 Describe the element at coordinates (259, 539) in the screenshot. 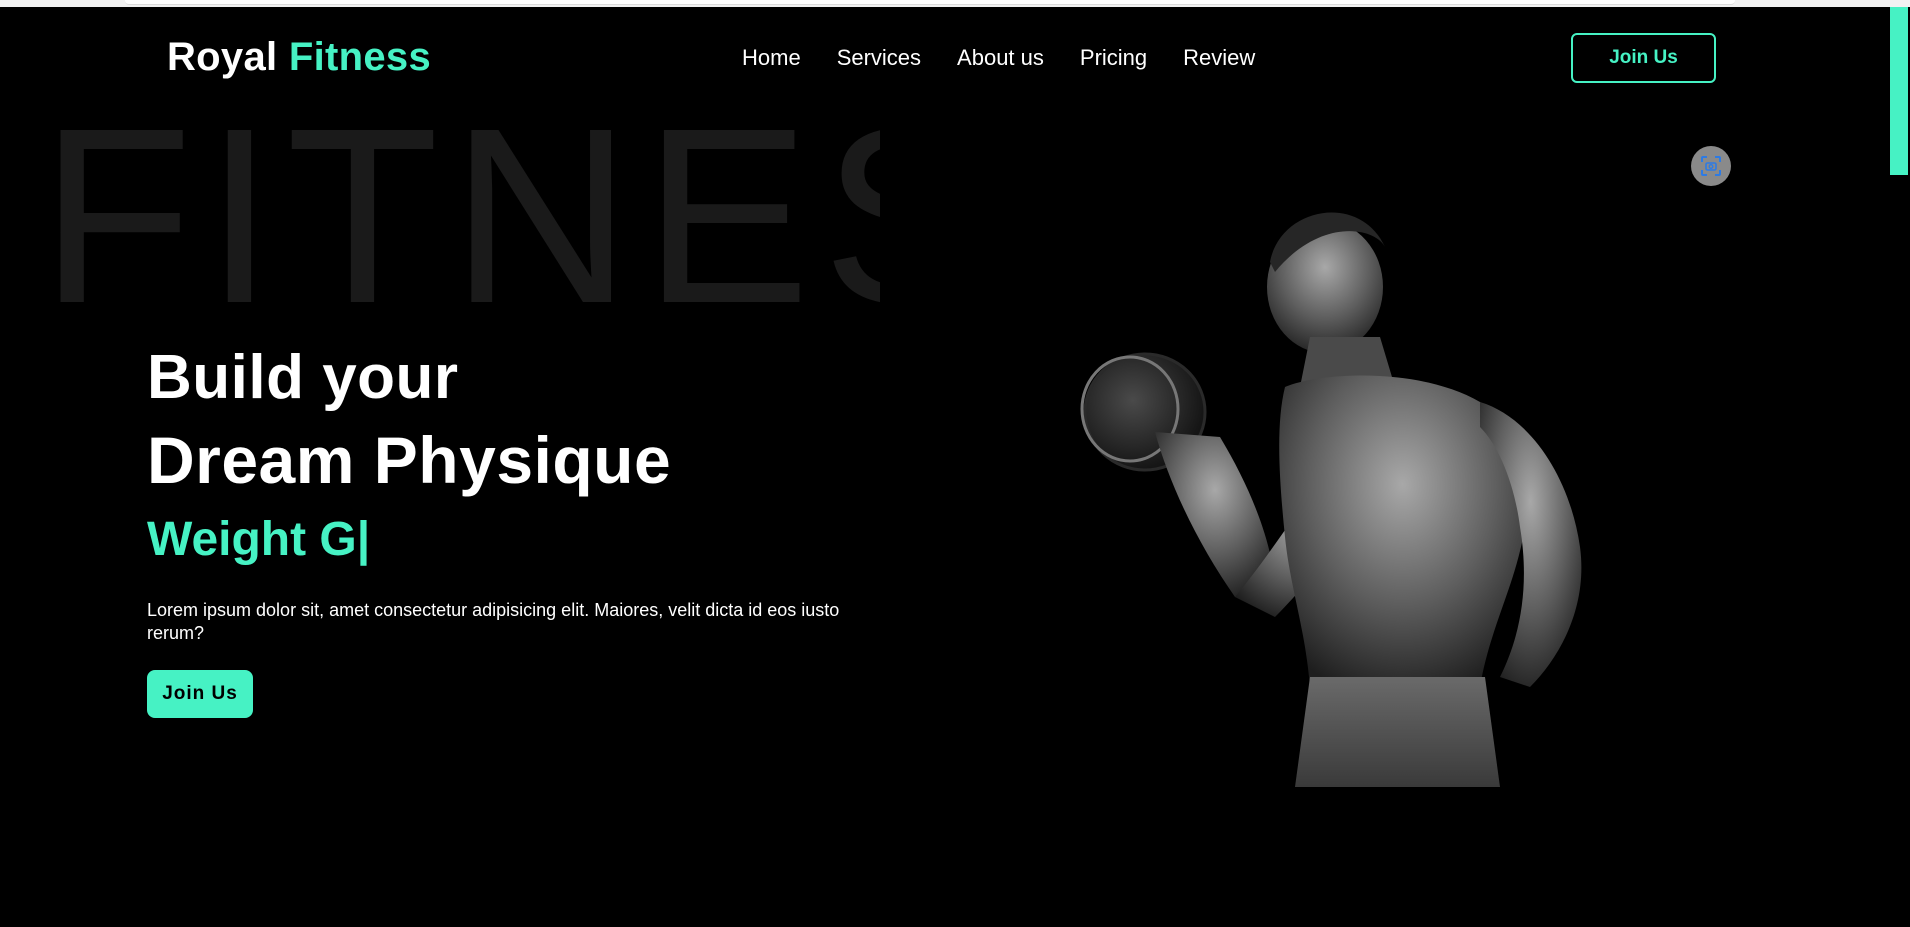

I see `typed-text: Weight G|` at that location.